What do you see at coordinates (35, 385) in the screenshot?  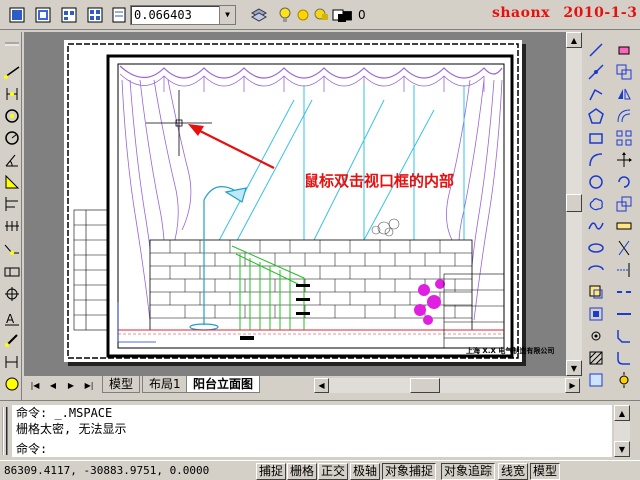 I see `first-tab-icon: |◀` at bounding box center [35, 385].